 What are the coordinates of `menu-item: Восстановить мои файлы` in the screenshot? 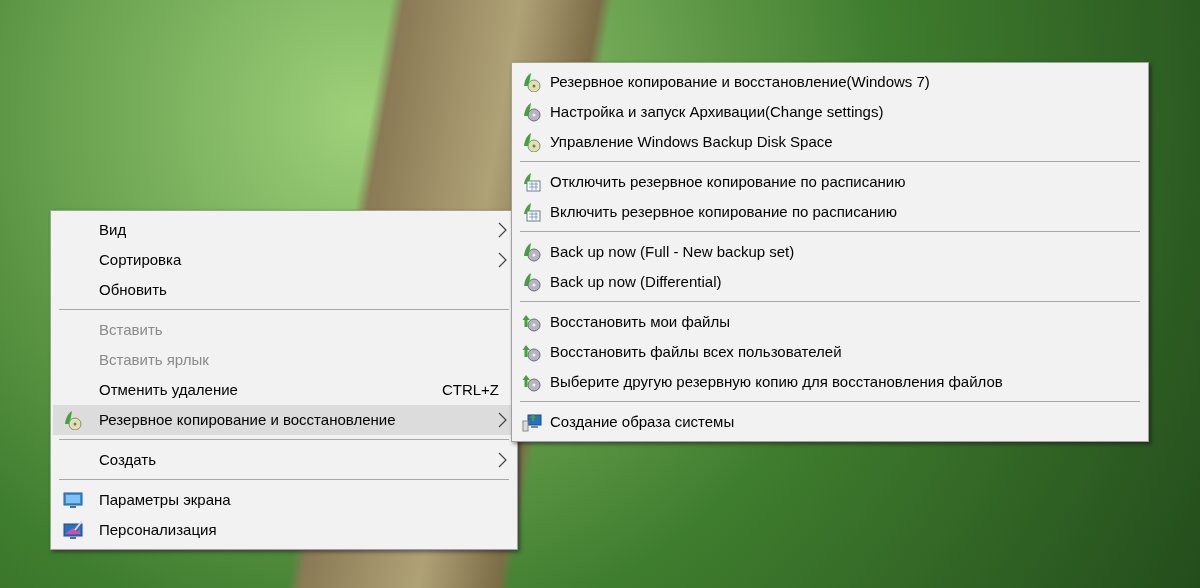 It's located at (830, 322).